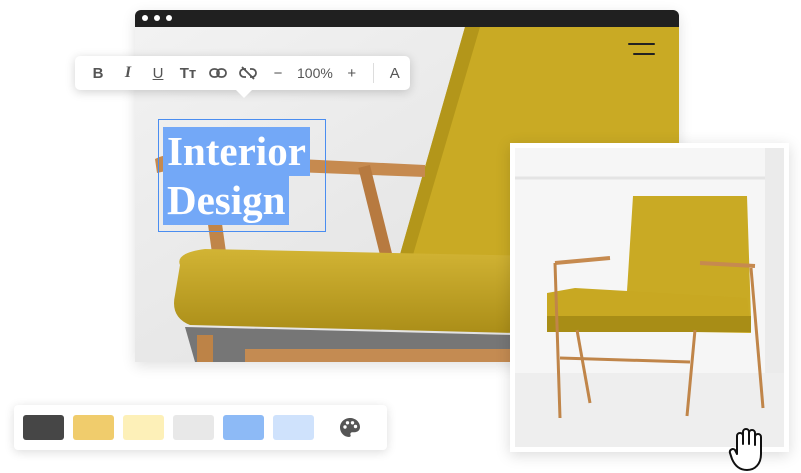 The height and width of the screenshot is (473, 801). I want to click on link-button, so click(218, 73).